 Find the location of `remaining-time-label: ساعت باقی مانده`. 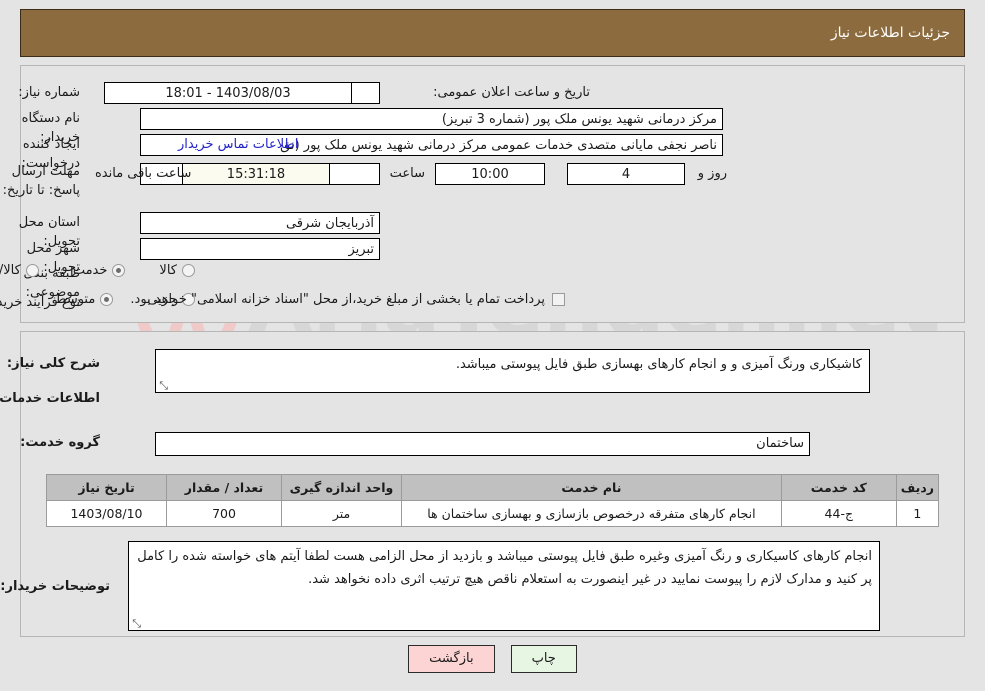

remaining-time-label: ساعت باقی مانده is located at coordinates (143, 173).